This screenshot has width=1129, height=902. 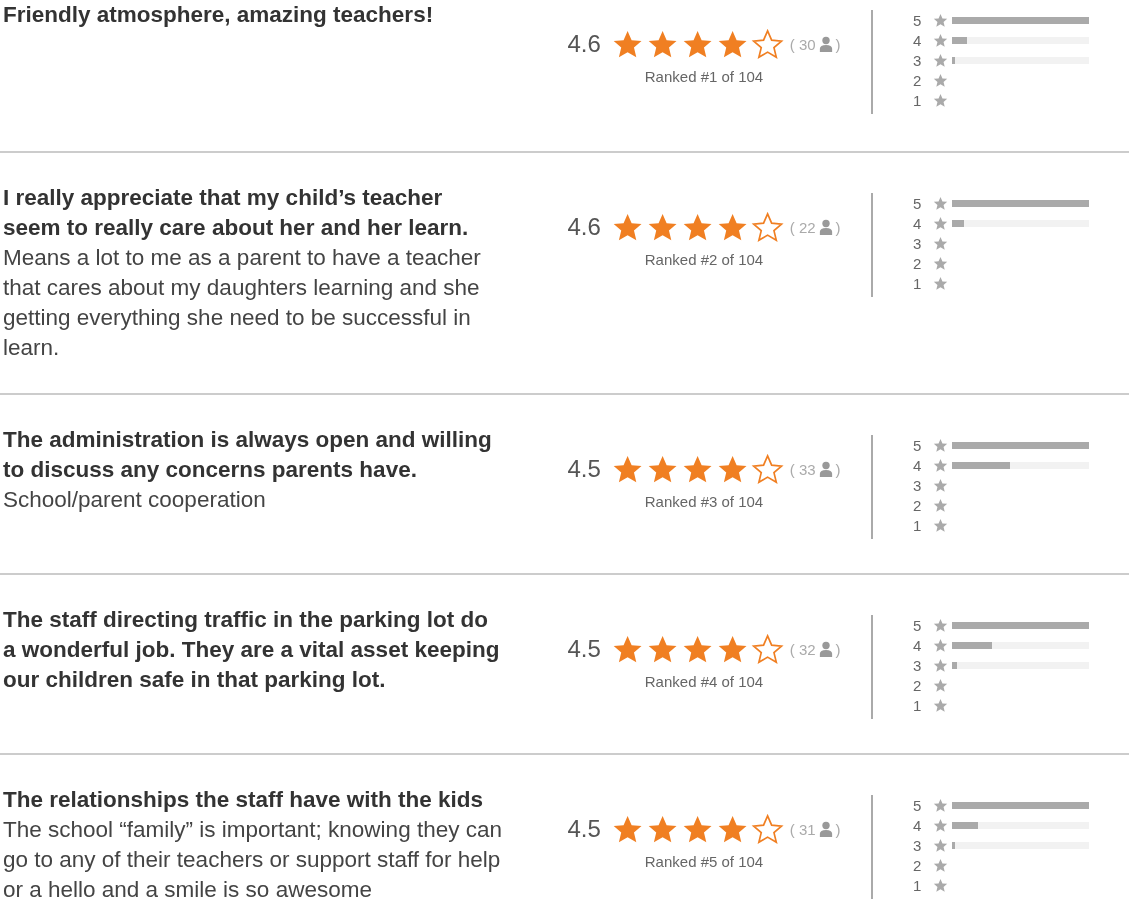 I want to click on review-count: ( 22, so click(x=802, y=227).